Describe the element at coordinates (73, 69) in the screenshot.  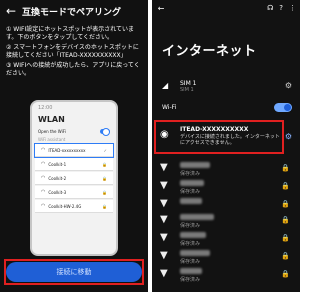
I see `instruction-step-3: ③ WIFIへの接続が成功したら、アプリに戻ってください。` at that location.